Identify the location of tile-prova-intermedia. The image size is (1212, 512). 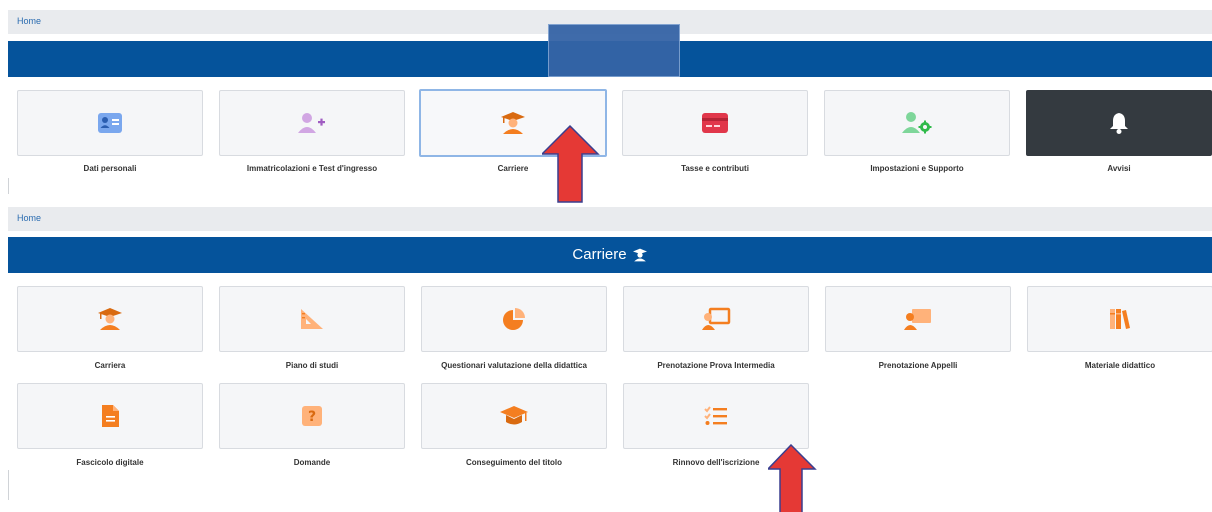
(716, 319).